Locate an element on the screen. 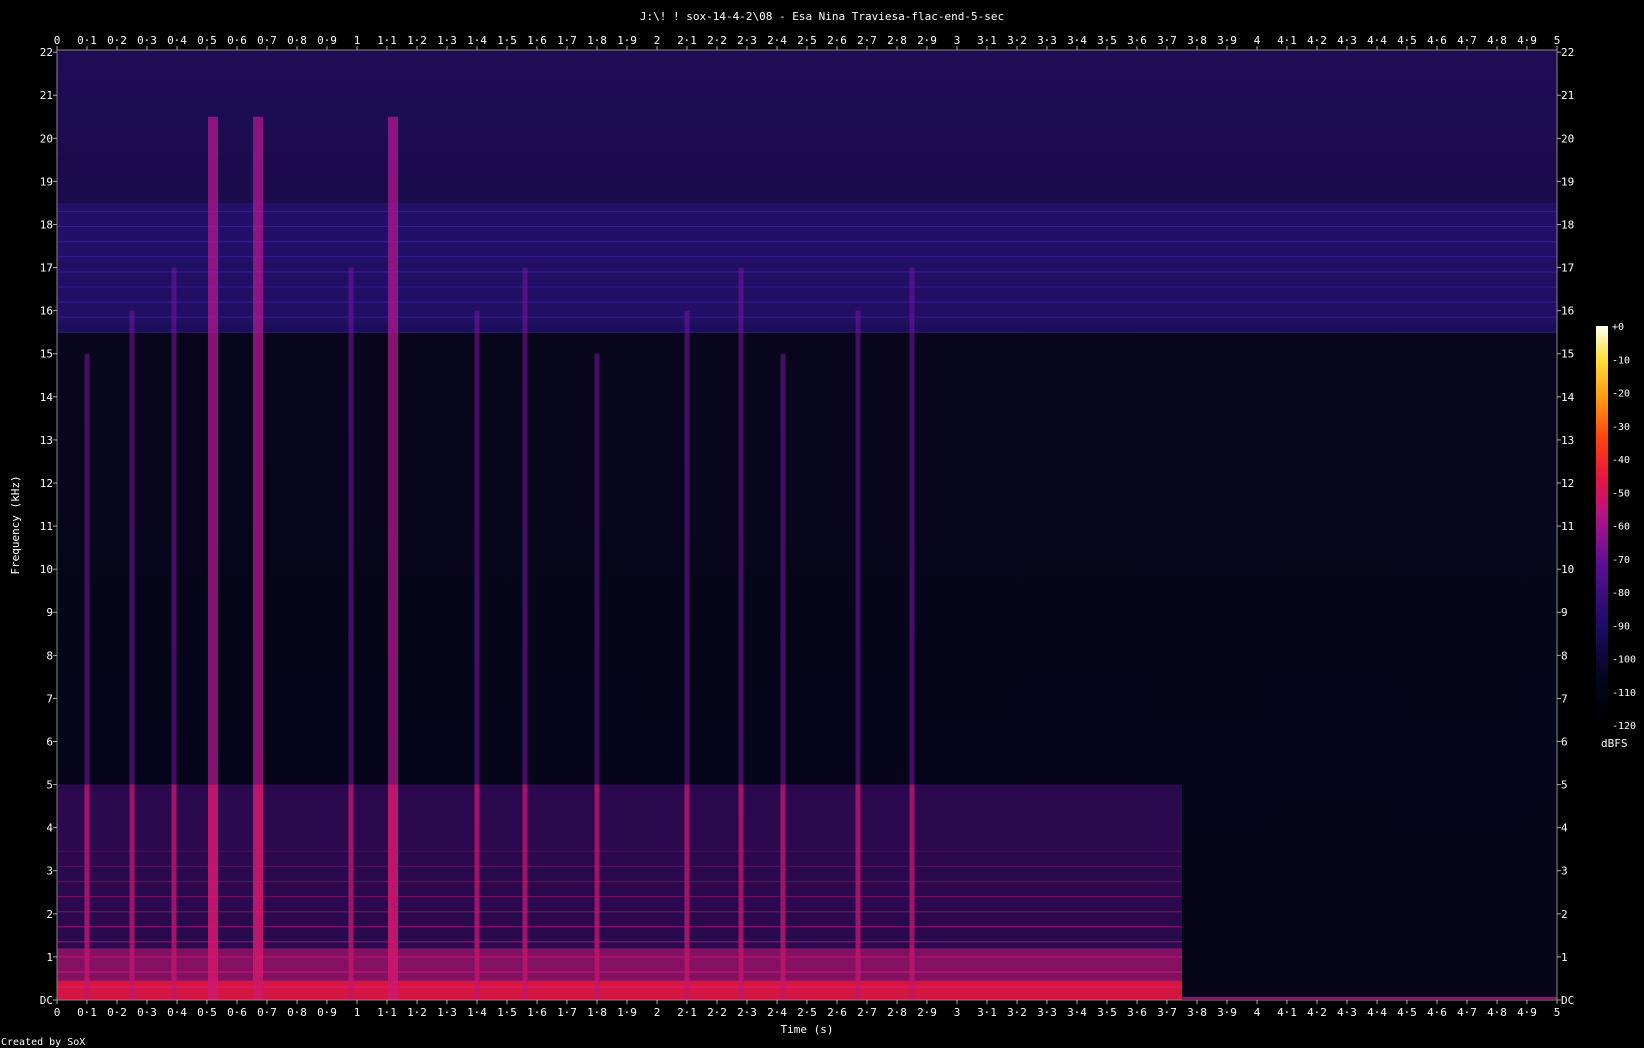 The height and width of the screenshot is (1048, 1644). x-tick-label: 4·4 is located at coordinates (1377, 1012).